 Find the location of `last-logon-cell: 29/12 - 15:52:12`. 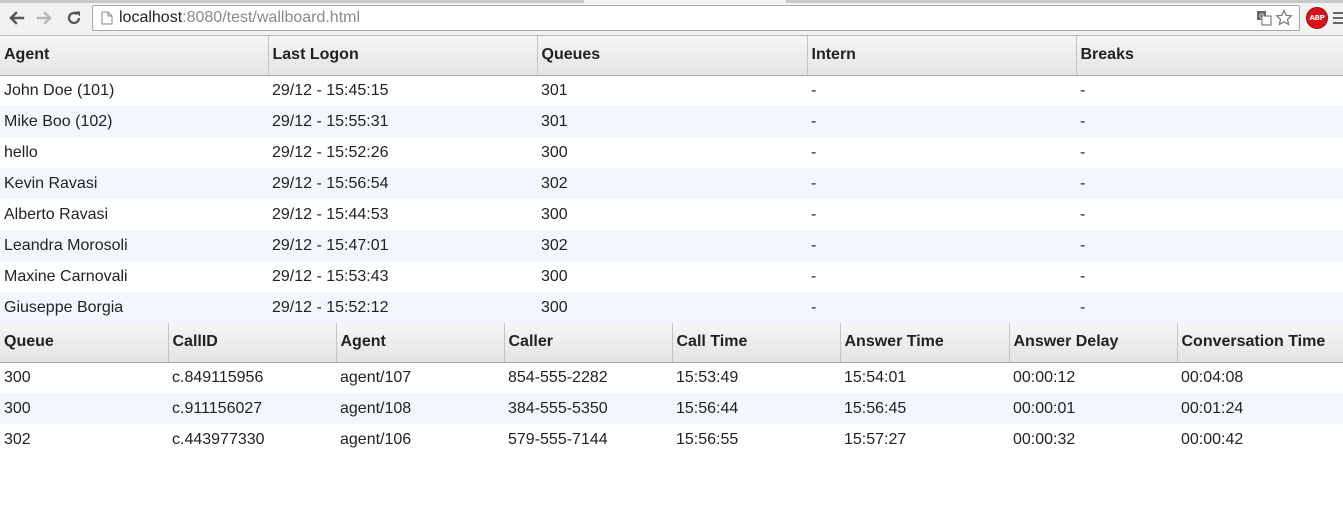

last-logon-cell: 29/12 - 15:52:12 is located at coordinates (402, 307).